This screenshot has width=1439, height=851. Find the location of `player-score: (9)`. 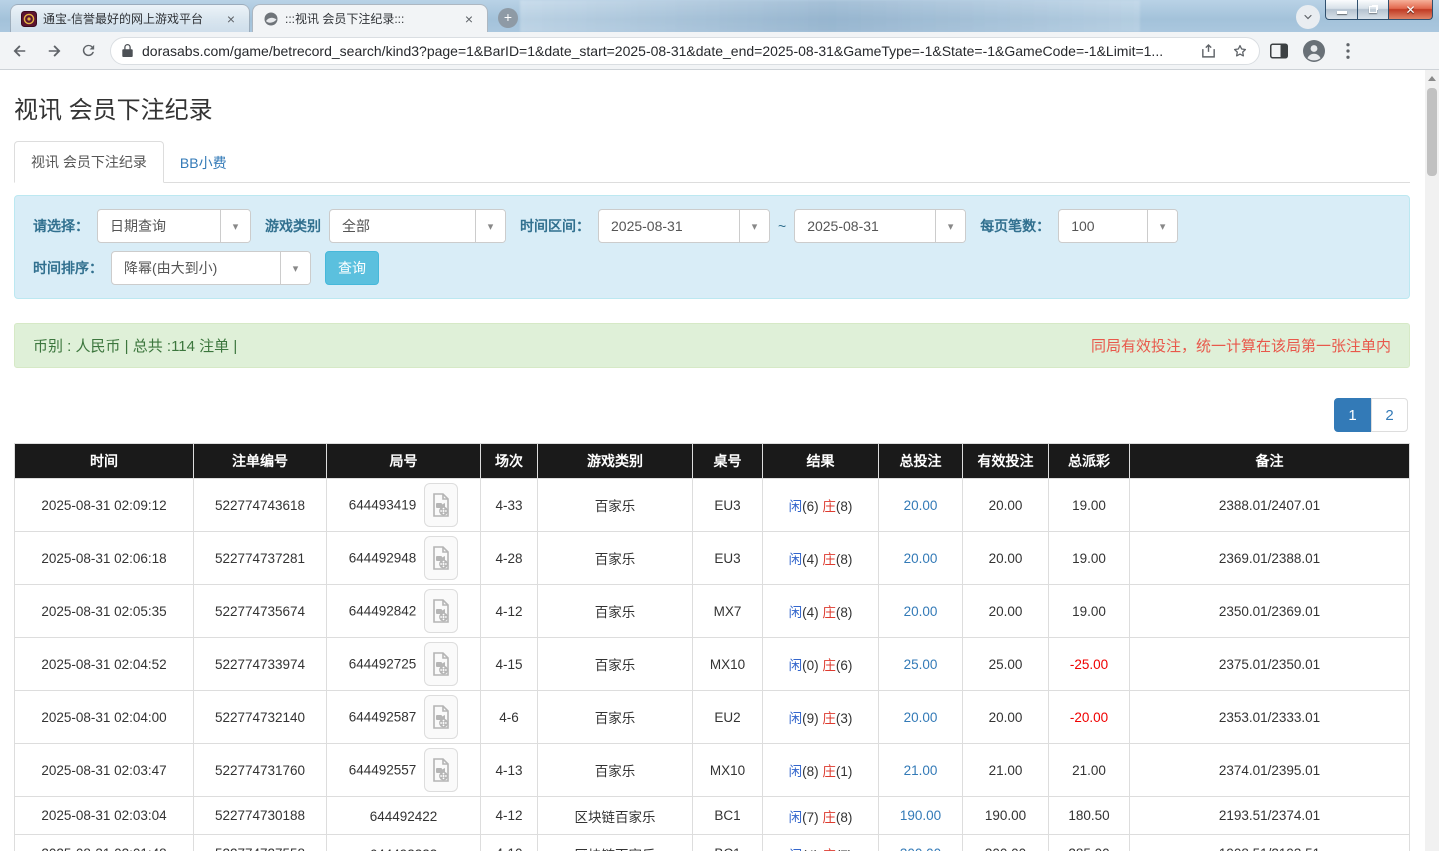

player-score: (9) is located at coordinates (810, 718).